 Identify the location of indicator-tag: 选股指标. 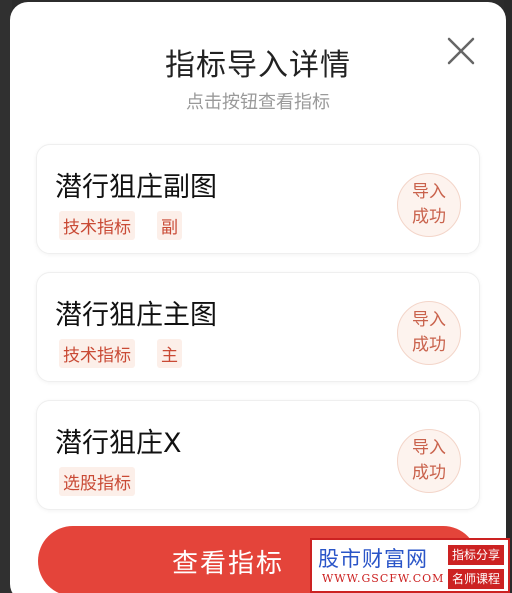
(97, 481).